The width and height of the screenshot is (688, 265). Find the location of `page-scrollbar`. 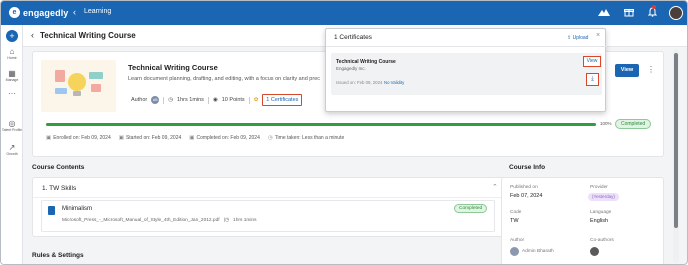

page-scrollbar is located at coordinates (676, 156).